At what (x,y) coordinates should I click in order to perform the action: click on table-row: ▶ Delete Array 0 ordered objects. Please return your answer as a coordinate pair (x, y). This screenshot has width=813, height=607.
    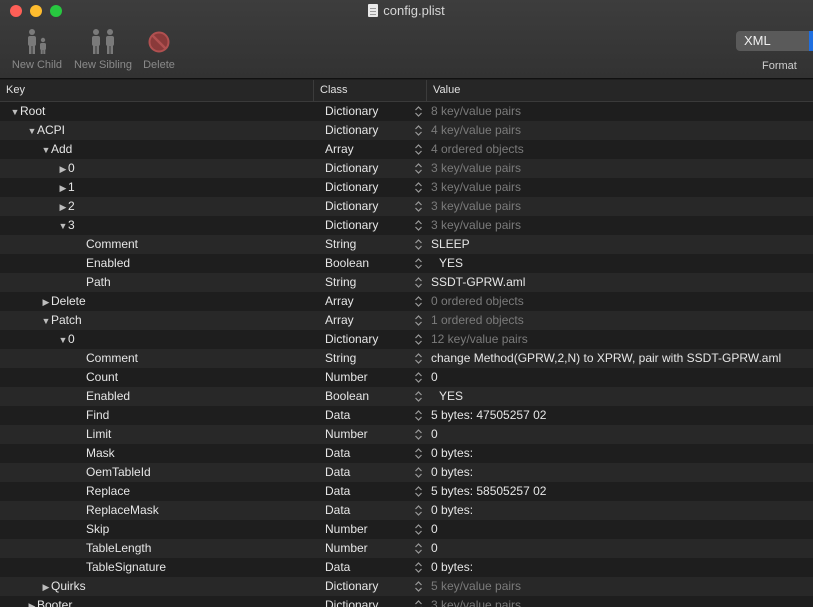
    Looking at the image, I should click on (406, 301).